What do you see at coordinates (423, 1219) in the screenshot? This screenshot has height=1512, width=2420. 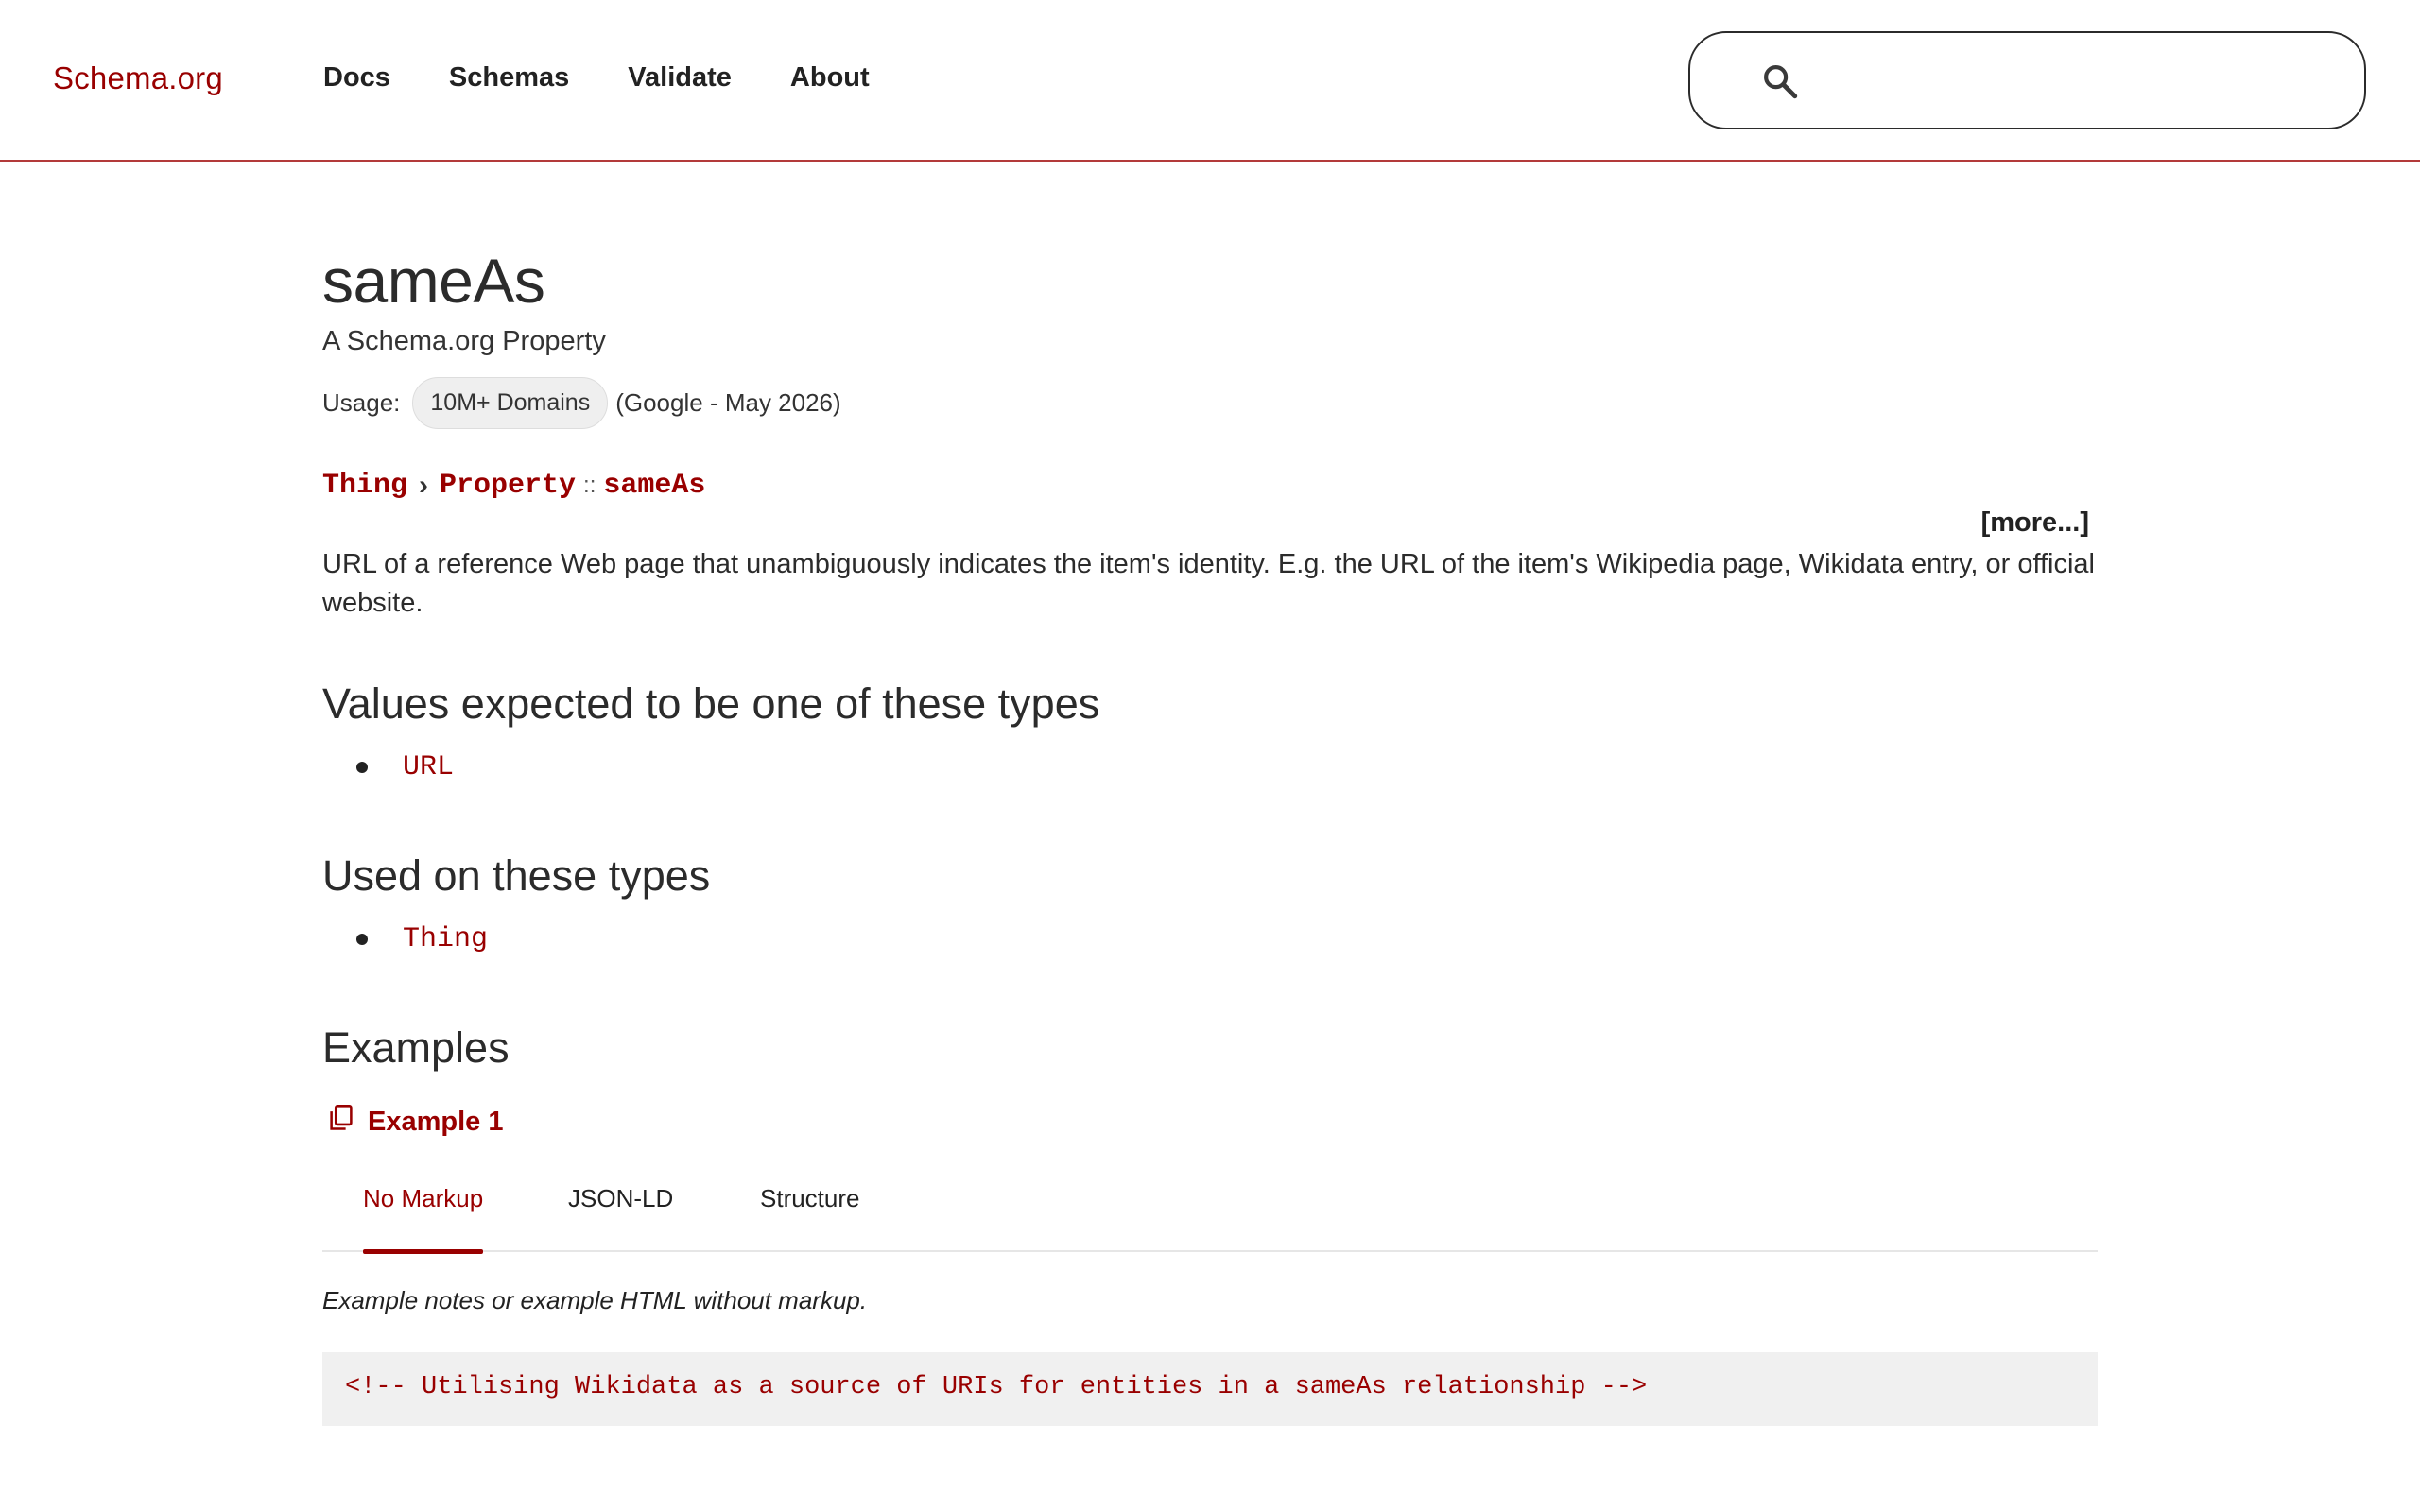 I see `tab-no-markup: No Markup` at bounding box center [423, 1219].